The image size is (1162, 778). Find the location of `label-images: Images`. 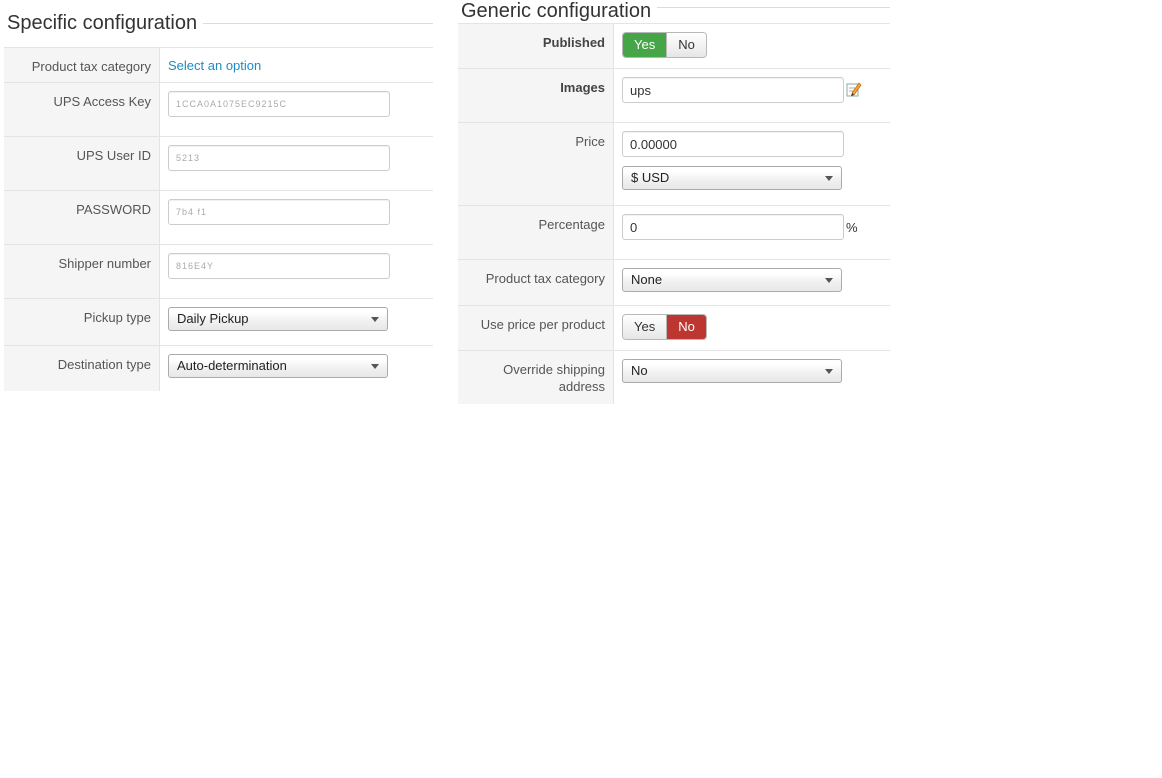

label-images: Images is located at coordinates (536, 95).